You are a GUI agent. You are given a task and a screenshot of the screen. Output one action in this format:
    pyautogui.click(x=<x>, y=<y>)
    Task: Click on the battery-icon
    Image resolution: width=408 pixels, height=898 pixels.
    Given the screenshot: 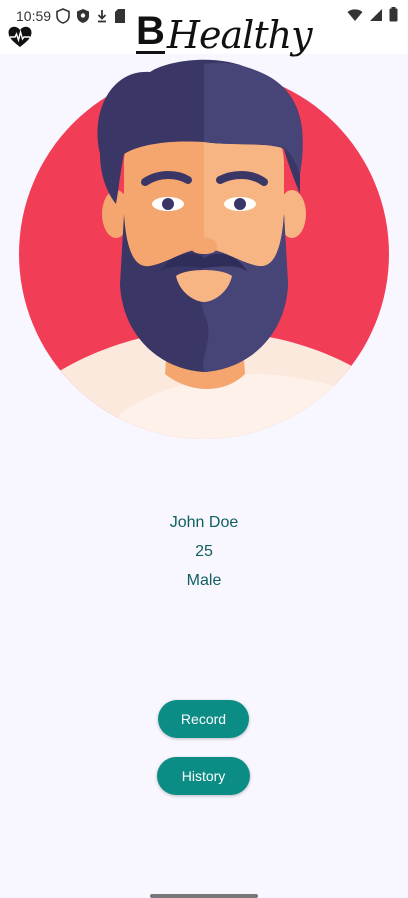 What is the action you would take?
    pyautogui.click(x=393, y=14)
    